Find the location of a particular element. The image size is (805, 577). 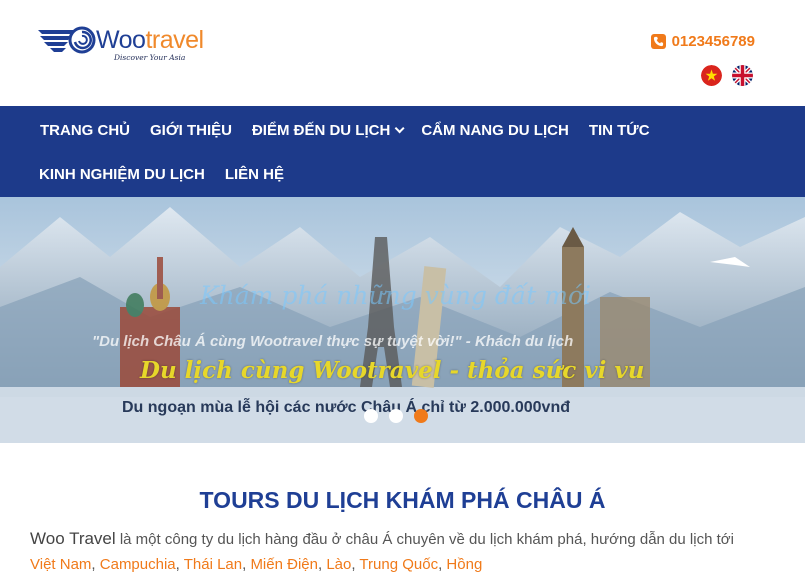

nav-item-label: GIỚI THIỆU is located at coordinates (191, 130).